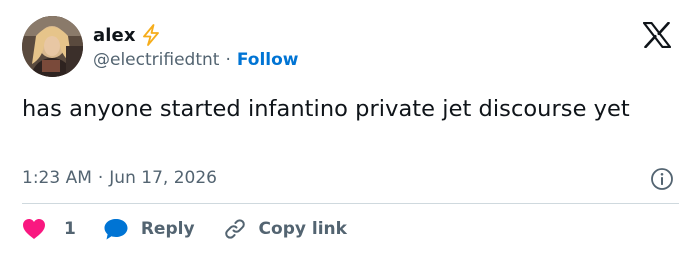  I want to click on tweet-actions: 1 Reply Copy link, so click(184, 229).